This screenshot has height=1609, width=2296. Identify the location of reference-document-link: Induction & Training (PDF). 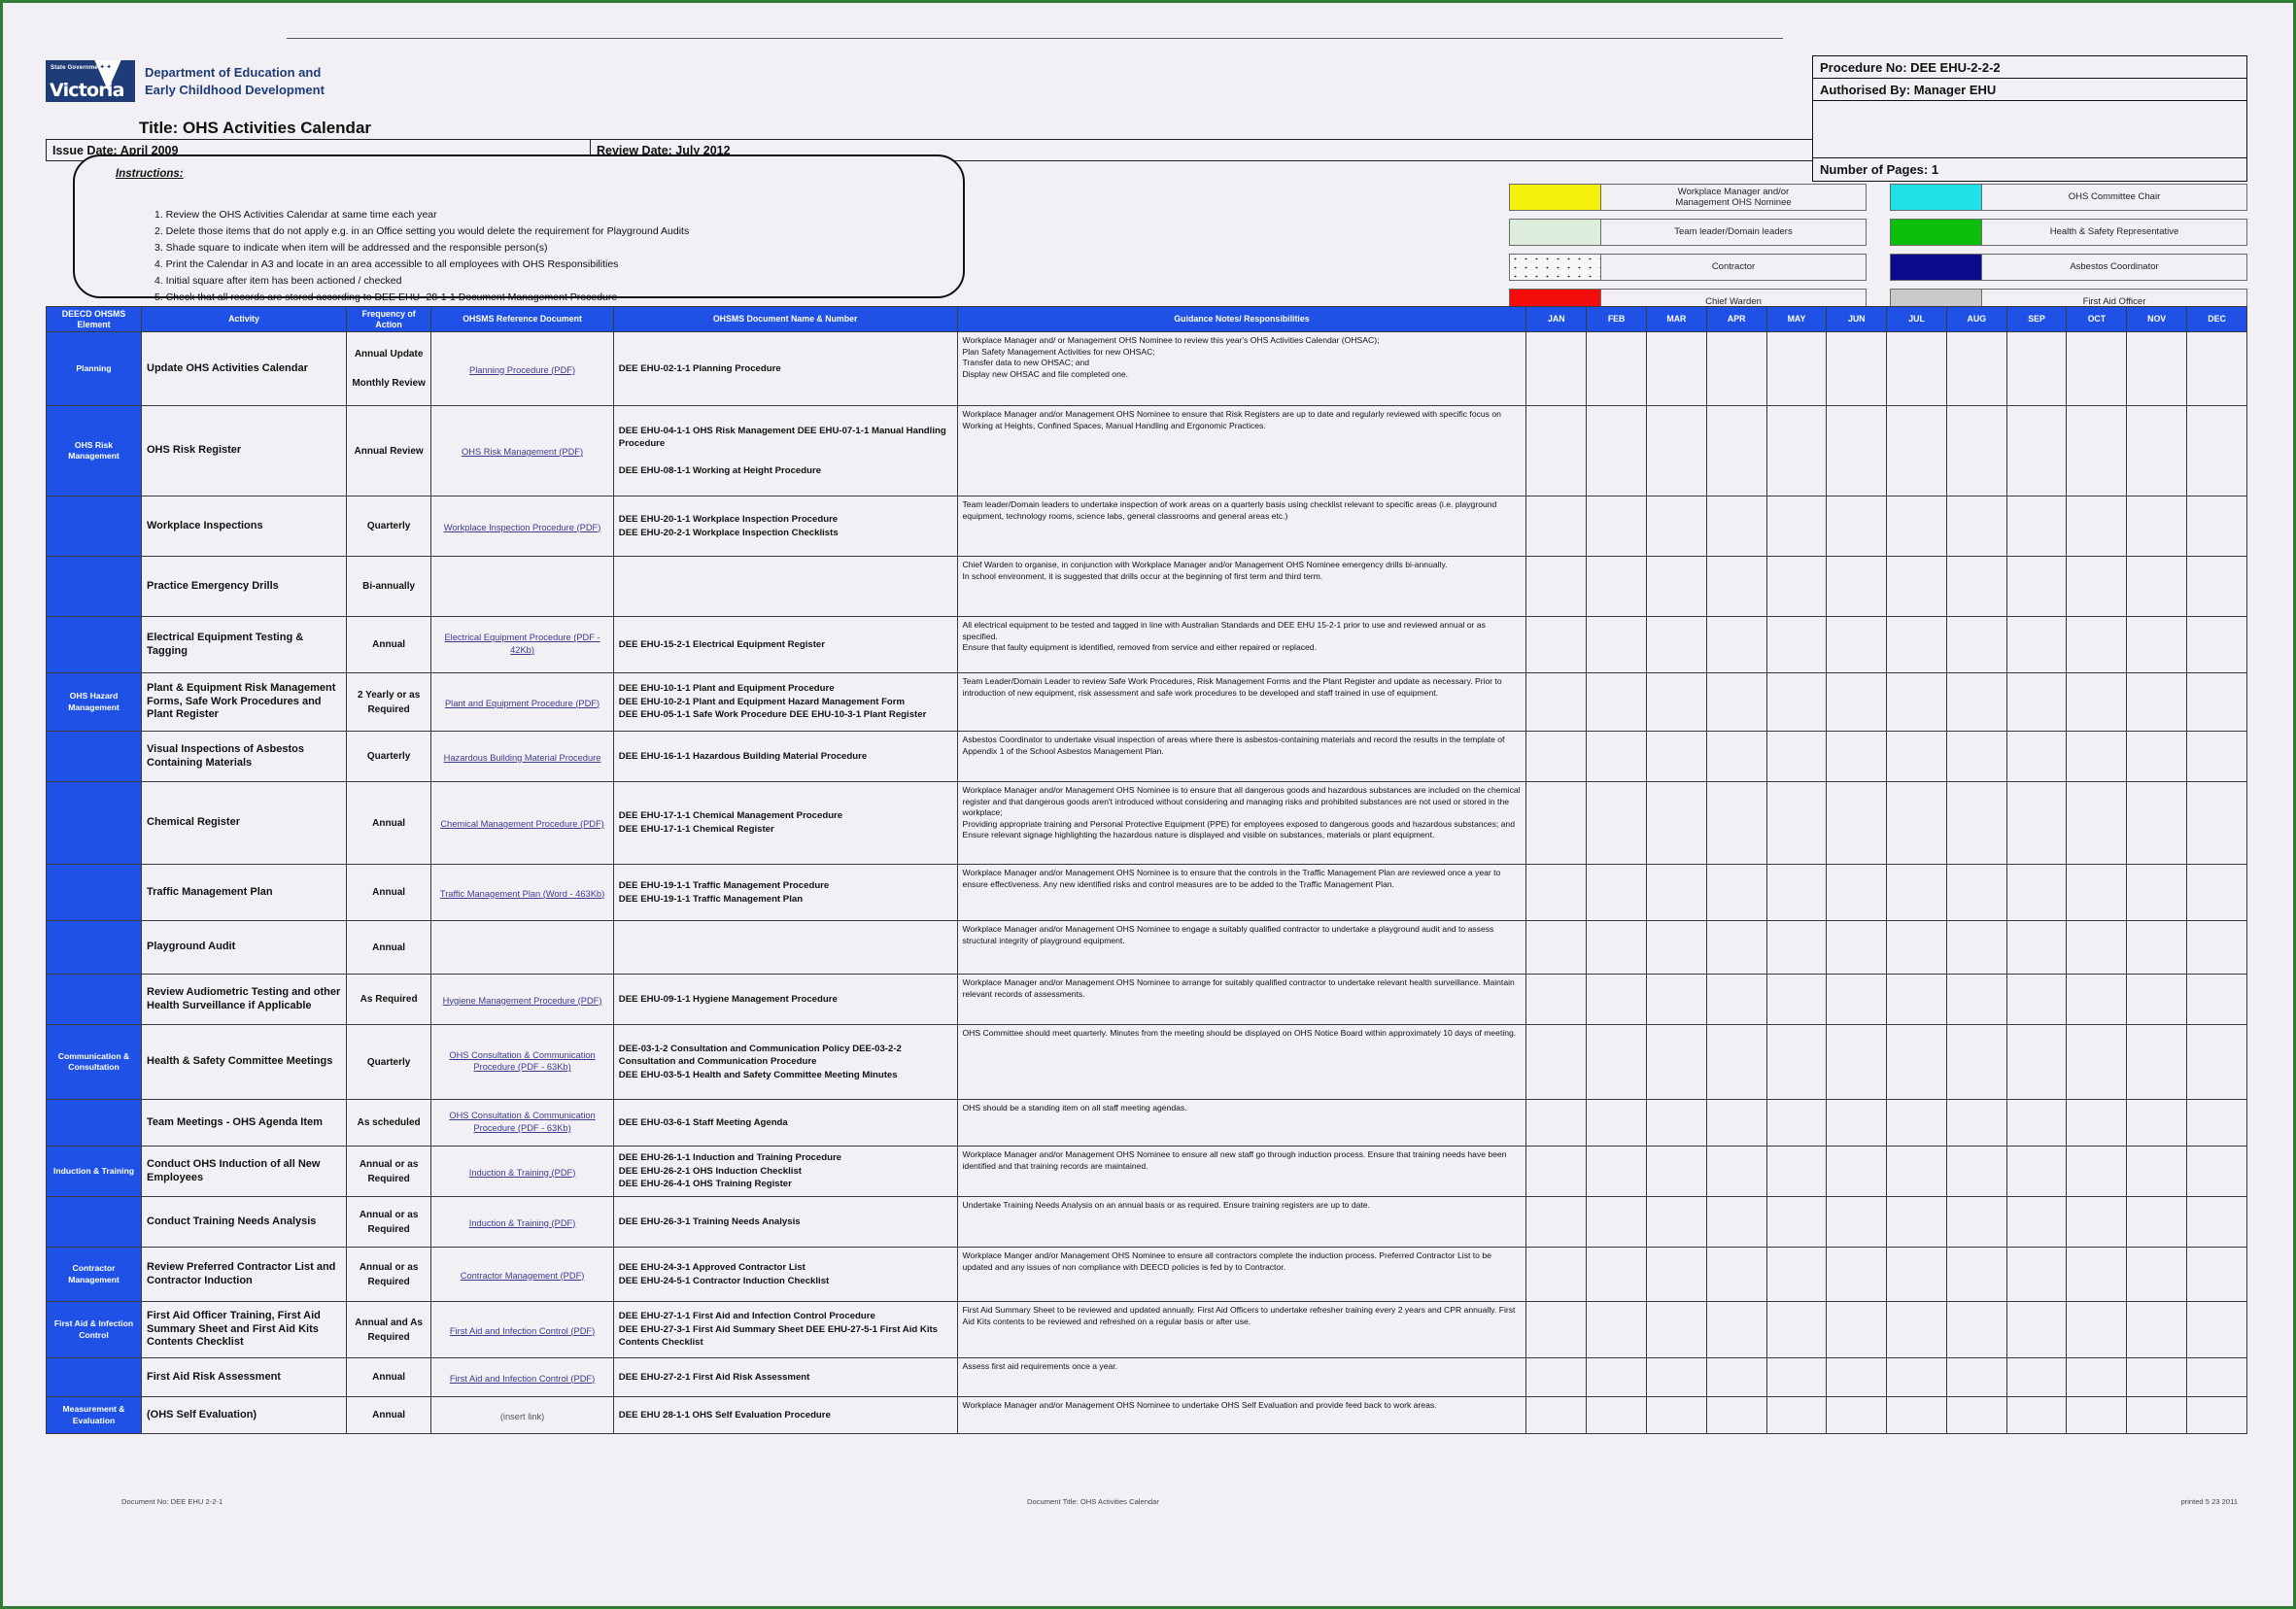
(522, 1223).